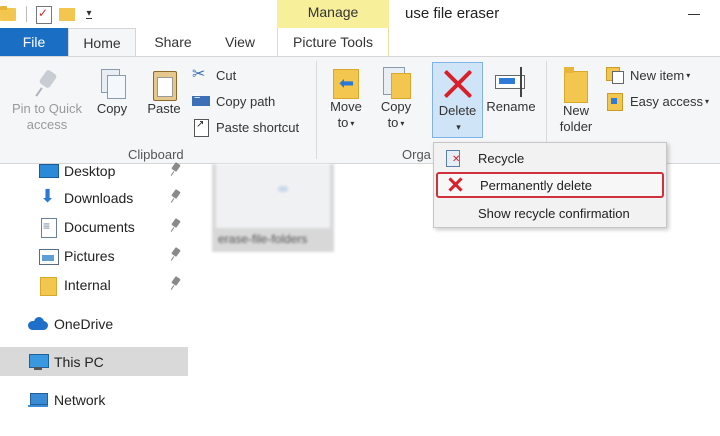  What do you see at coordinates (47, 108) in the screenshot?
I see `pin-label-line1: Pin to Quick` at bounding box center [47, 108].